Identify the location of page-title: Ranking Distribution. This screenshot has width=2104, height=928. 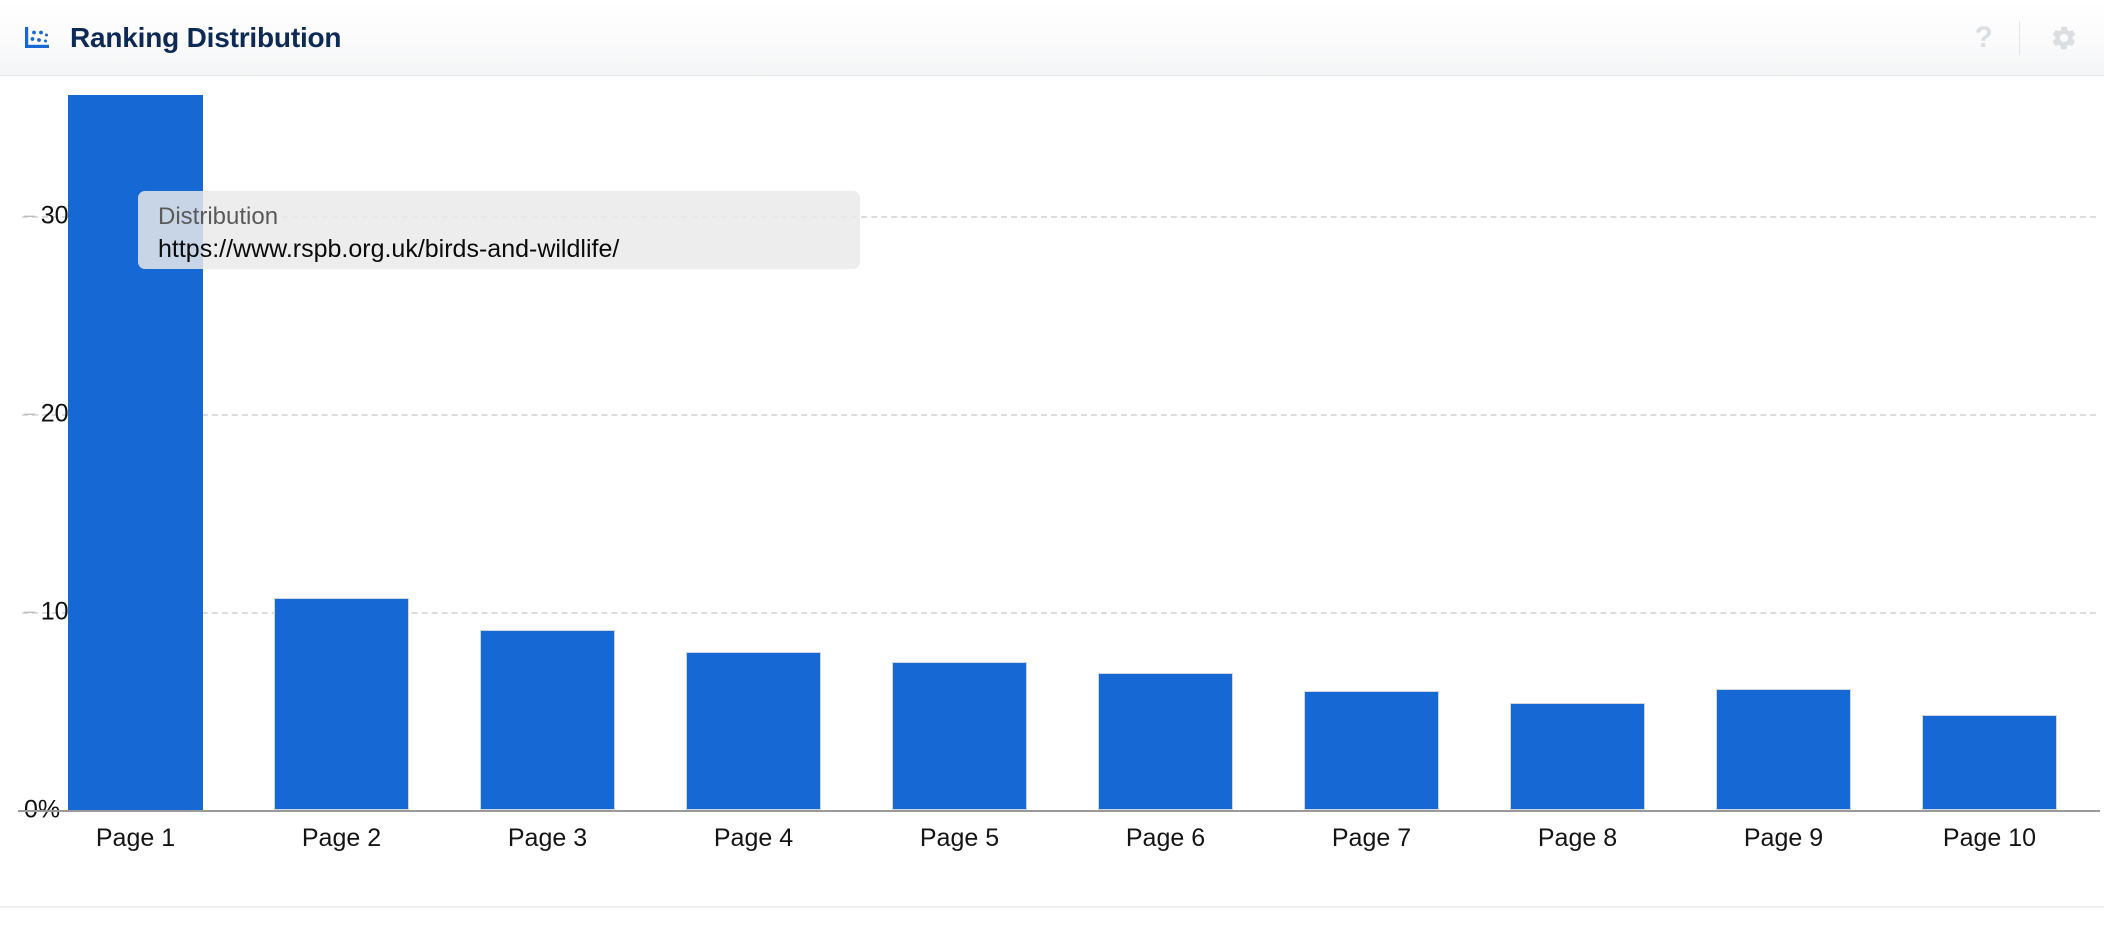
(206, 37).